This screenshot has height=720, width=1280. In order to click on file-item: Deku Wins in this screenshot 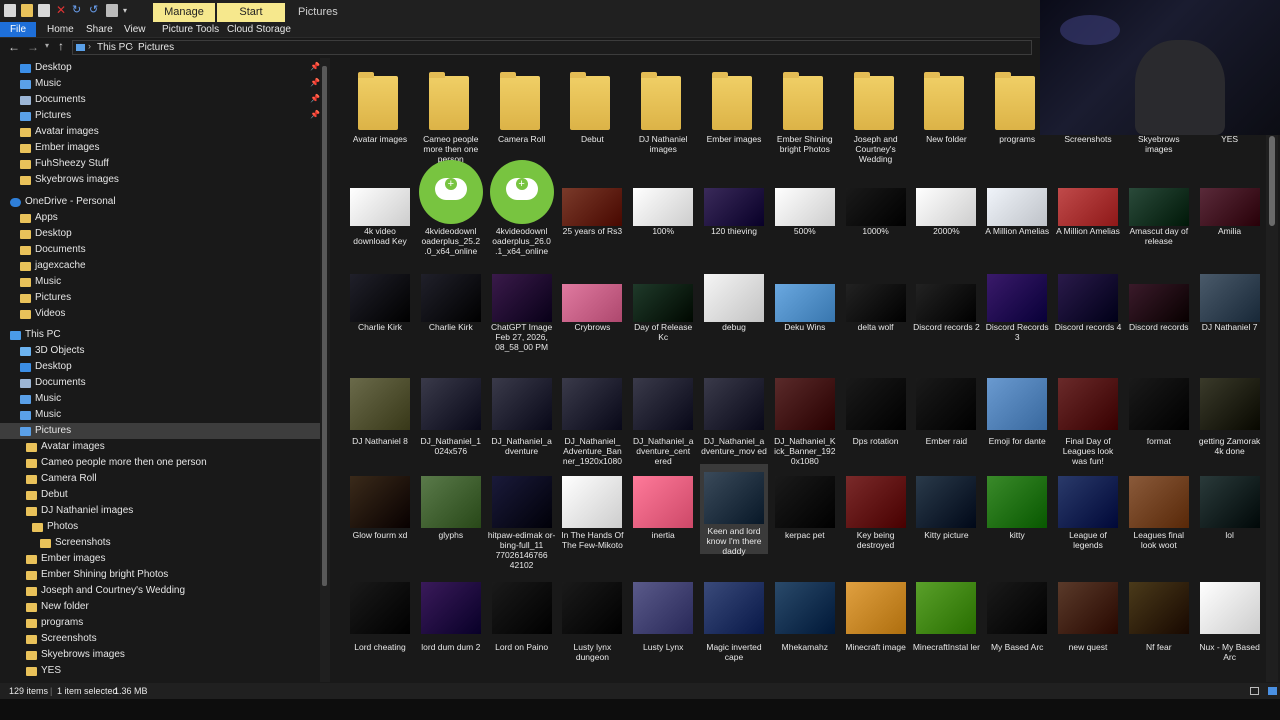, I will do `click(805, 309)`.